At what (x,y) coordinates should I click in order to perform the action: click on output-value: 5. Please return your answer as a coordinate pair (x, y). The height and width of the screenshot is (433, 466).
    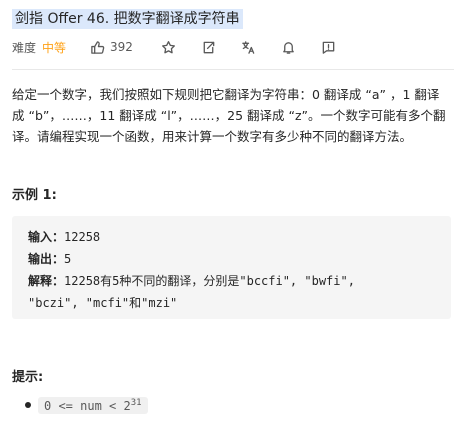
    Looking at the image, I should click on (68, 259).